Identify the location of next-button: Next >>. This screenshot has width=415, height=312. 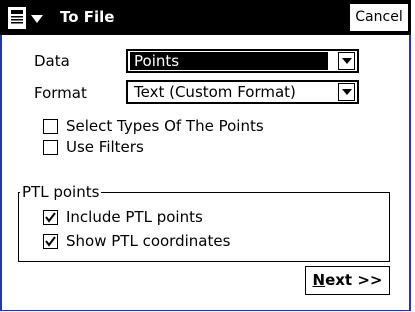
(347, 280).